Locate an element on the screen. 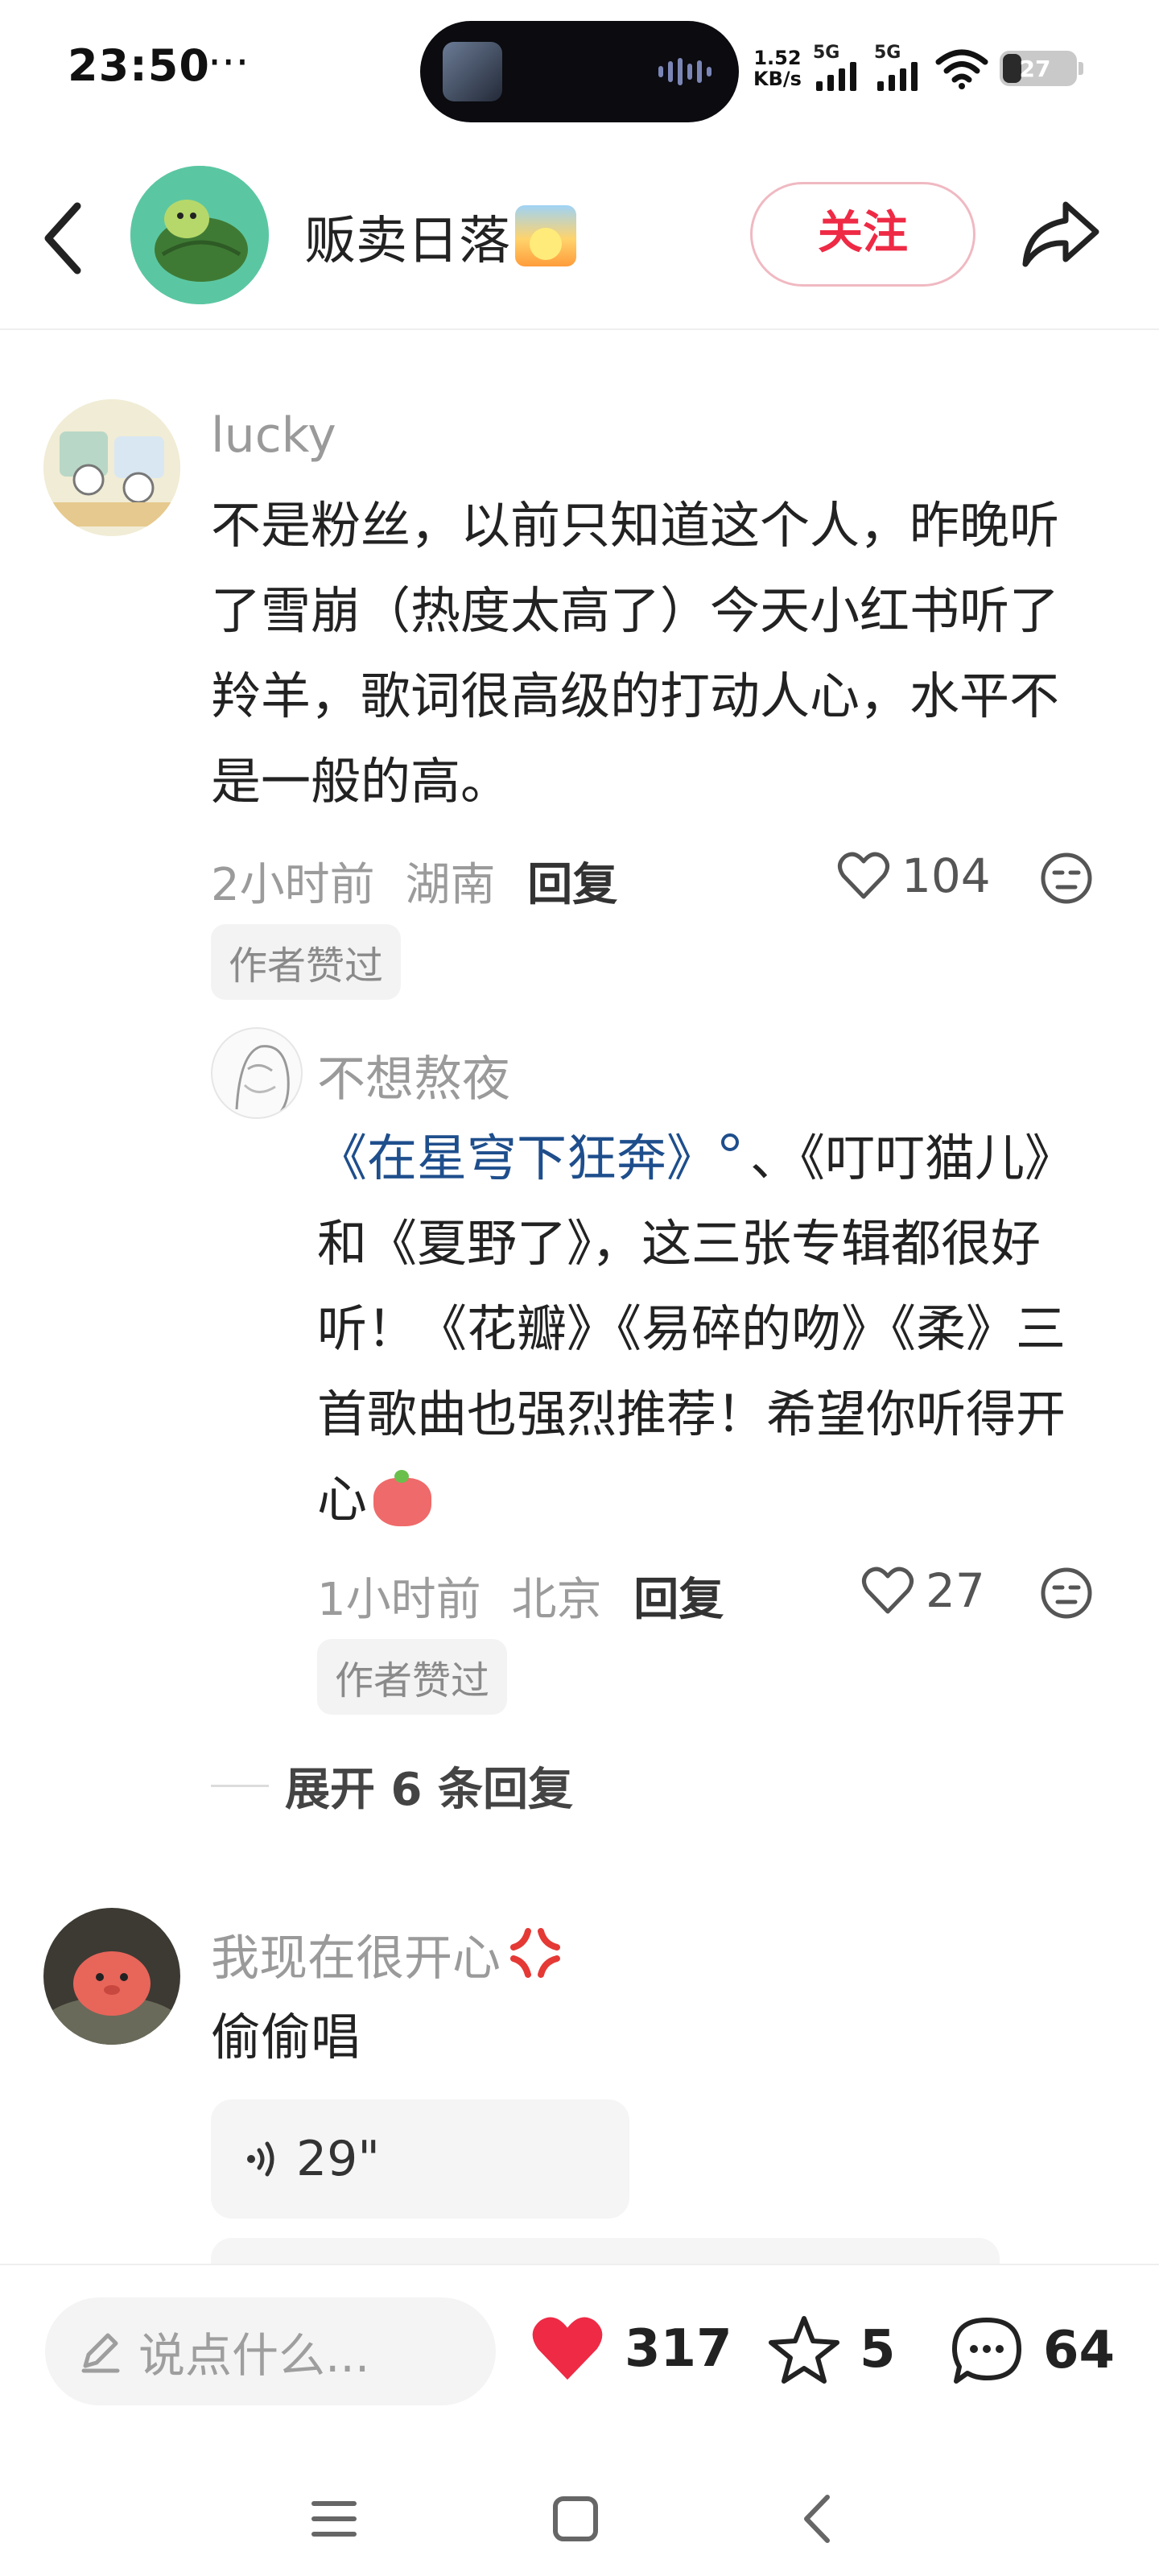 This screenshot has width=1159, height=2576. collect-total: 5 is located at coordinates (878, 2350).